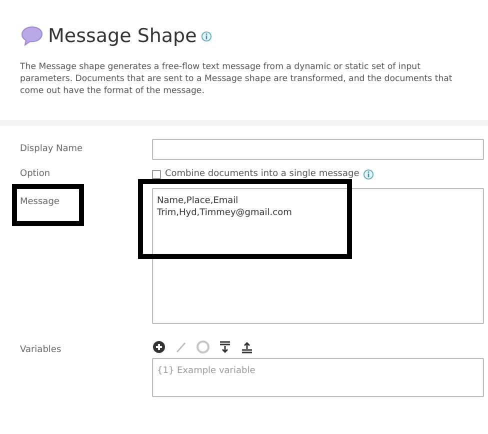  Describe the element at coordinates (262, 175) in the screenshot. I see `checkbox-label: Combine documents into a single message` at that location.